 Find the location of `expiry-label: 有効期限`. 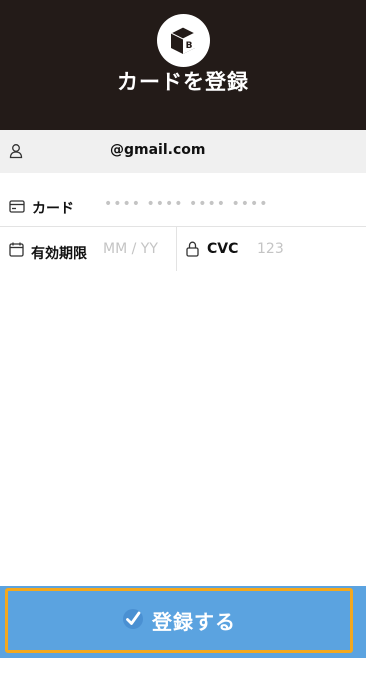

expiry-label: 有効期限 is located at coordinates (59, 254).